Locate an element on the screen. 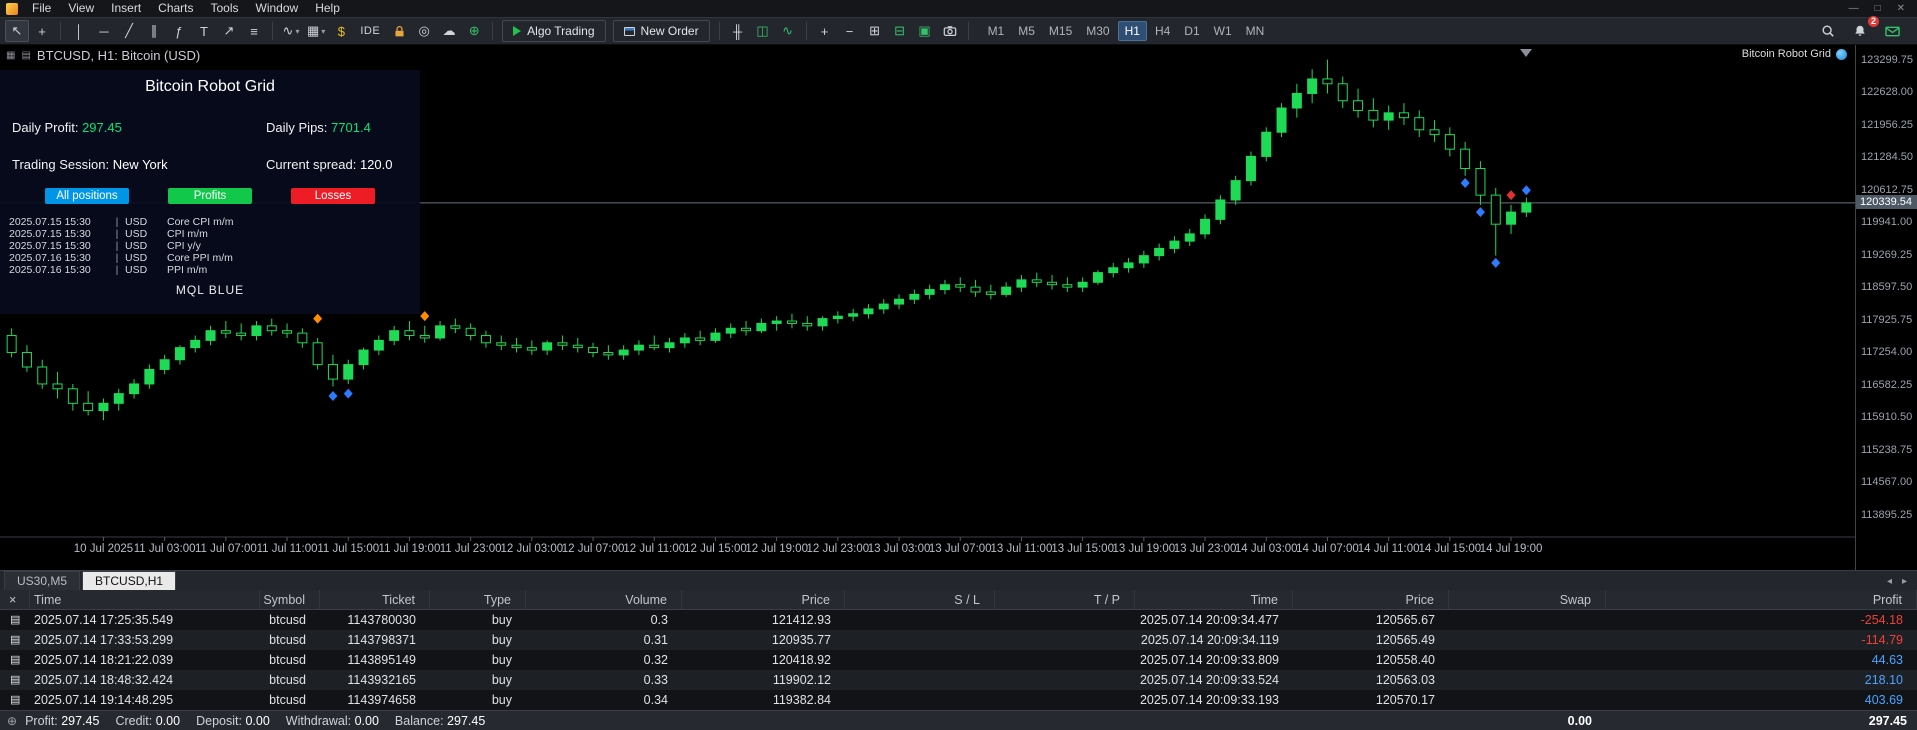 This screenshot has width=1917, height=730. account-stat: Balance: 297.45 is located at coordinates (440, 720).